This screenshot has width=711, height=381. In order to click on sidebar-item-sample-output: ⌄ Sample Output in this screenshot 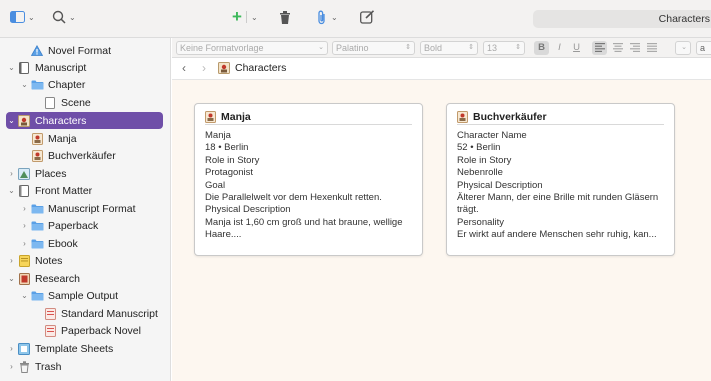, I will do `click(84, 295)`.